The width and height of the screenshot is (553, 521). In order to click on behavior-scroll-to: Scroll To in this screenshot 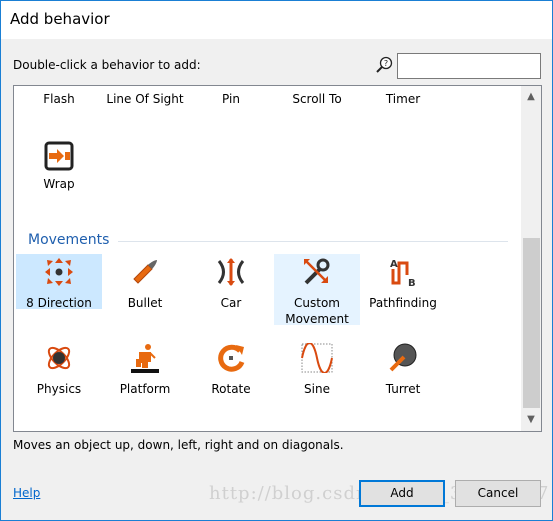, I will do `click(317, 99)`.